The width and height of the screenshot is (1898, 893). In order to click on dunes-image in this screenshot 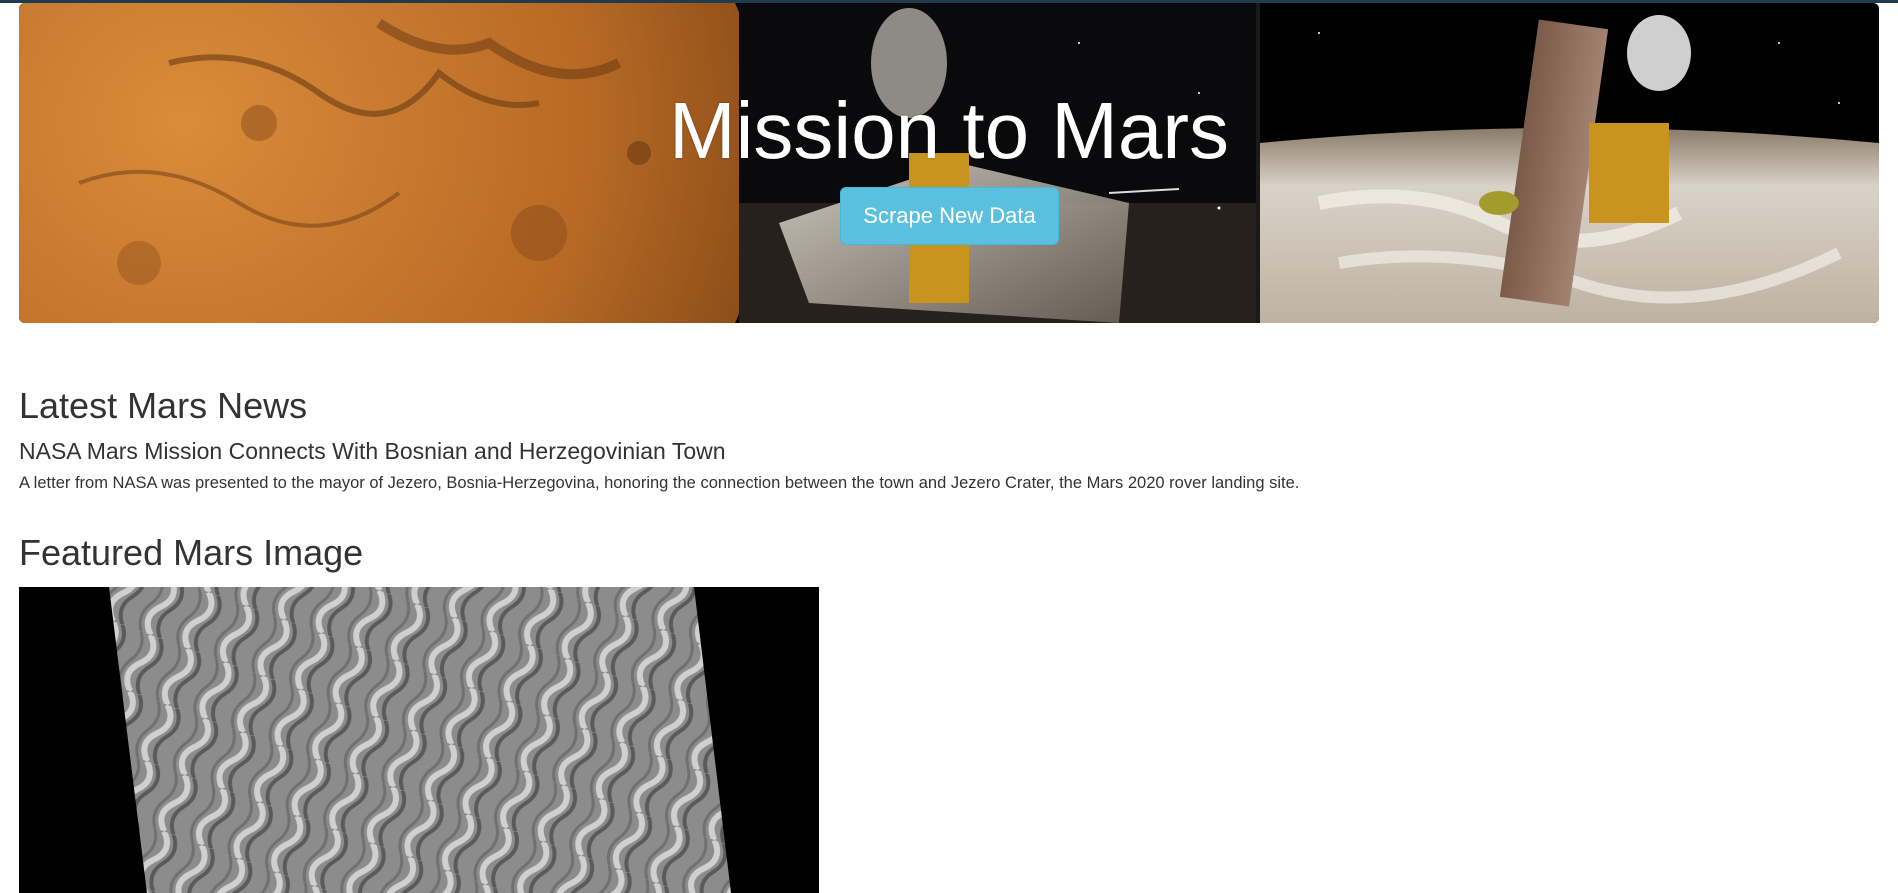, I will do `click(420, 740)`.